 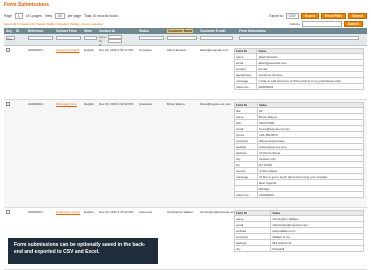 What do you see at coordinates (48, 16) in the screenshot?
I see `view-label: View` at bounding box center [48, 16].